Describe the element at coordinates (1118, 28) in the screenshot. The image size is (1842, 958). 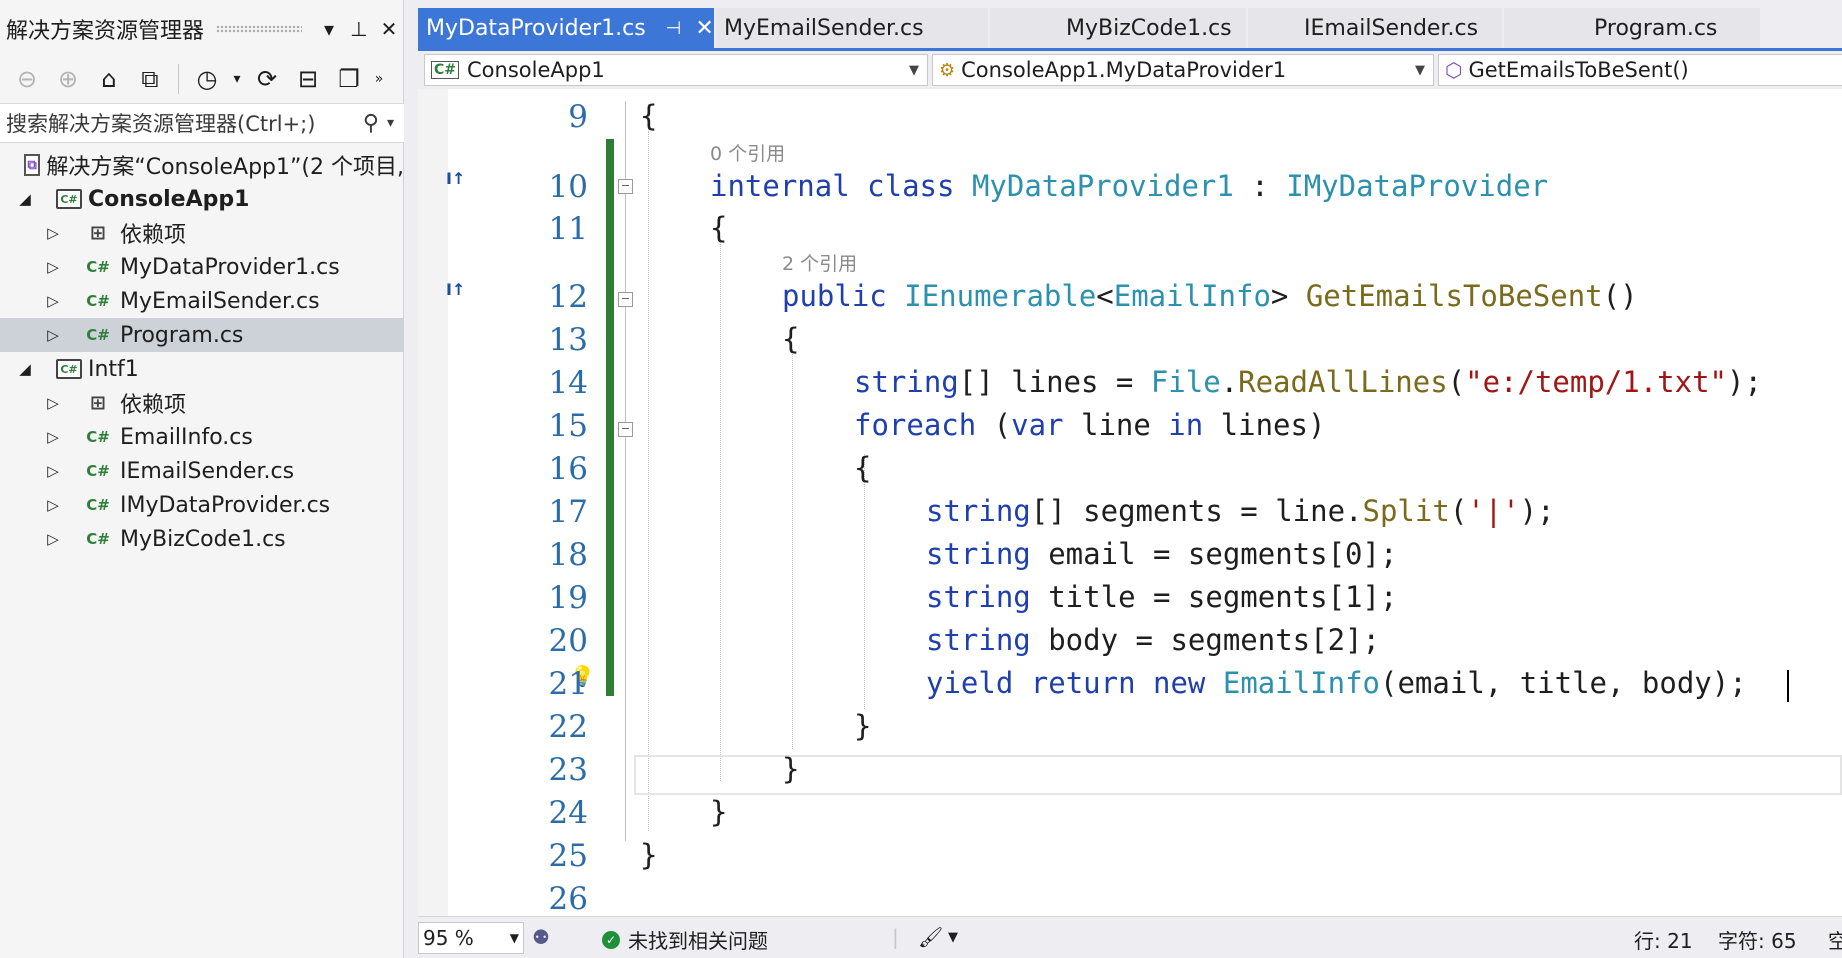
I see `tab-mybizcode1: MyBizCode1.cs` at that location.